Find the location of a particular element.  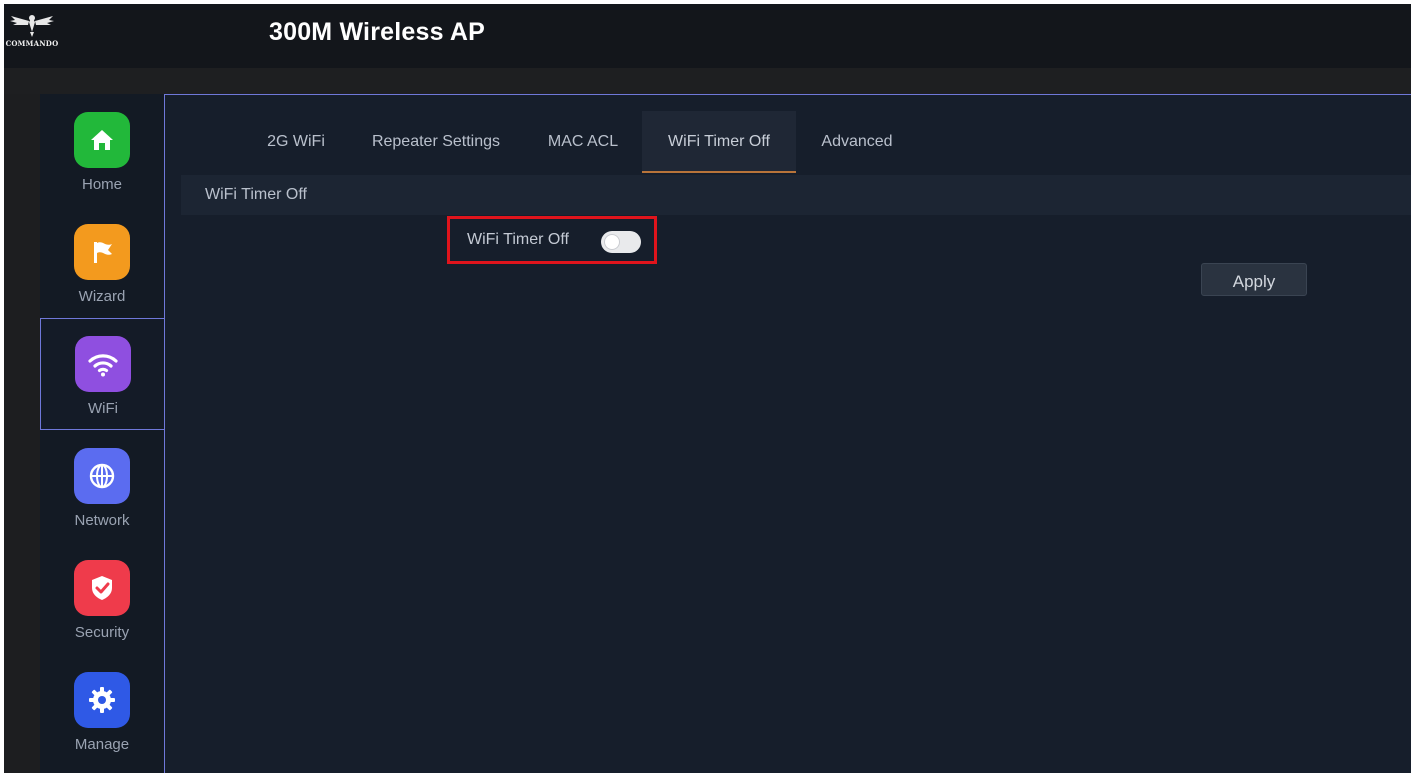

sidebar-item-home: Home is located at coordinates (102, 150).